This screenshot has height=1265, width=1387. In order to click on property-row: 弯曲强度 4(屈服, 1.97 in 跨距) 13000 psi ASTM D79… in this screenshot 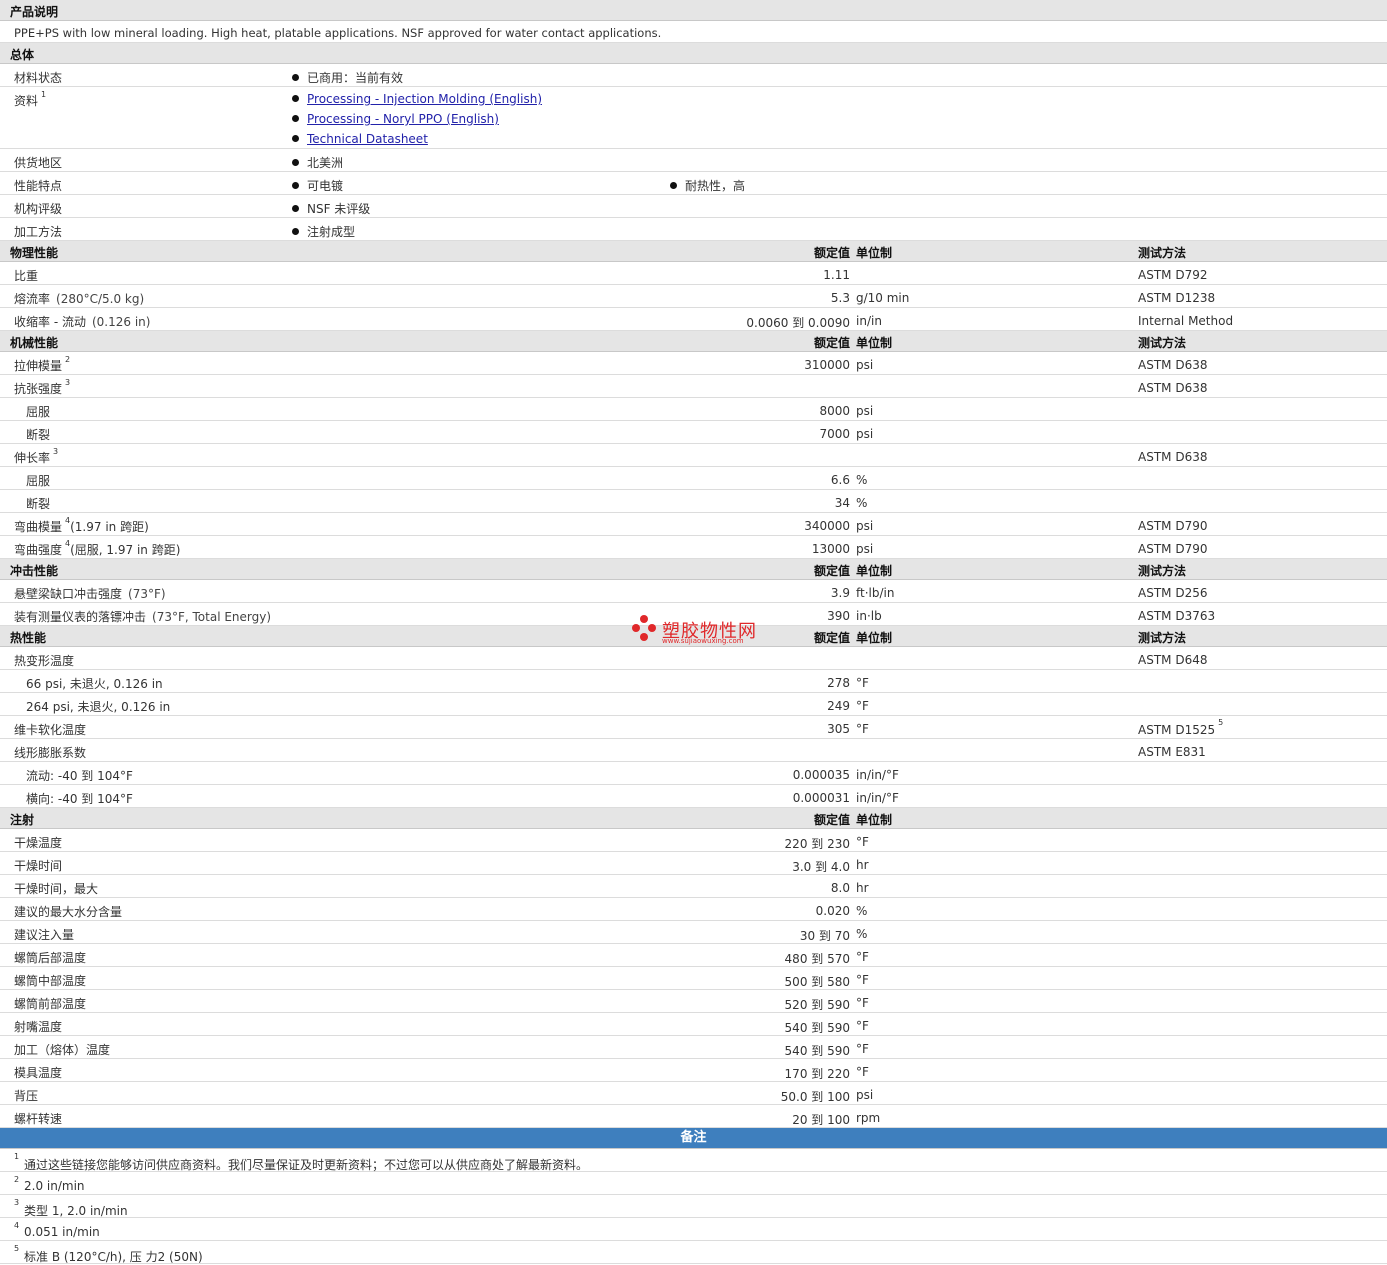, I will do `click(693, 547)`.